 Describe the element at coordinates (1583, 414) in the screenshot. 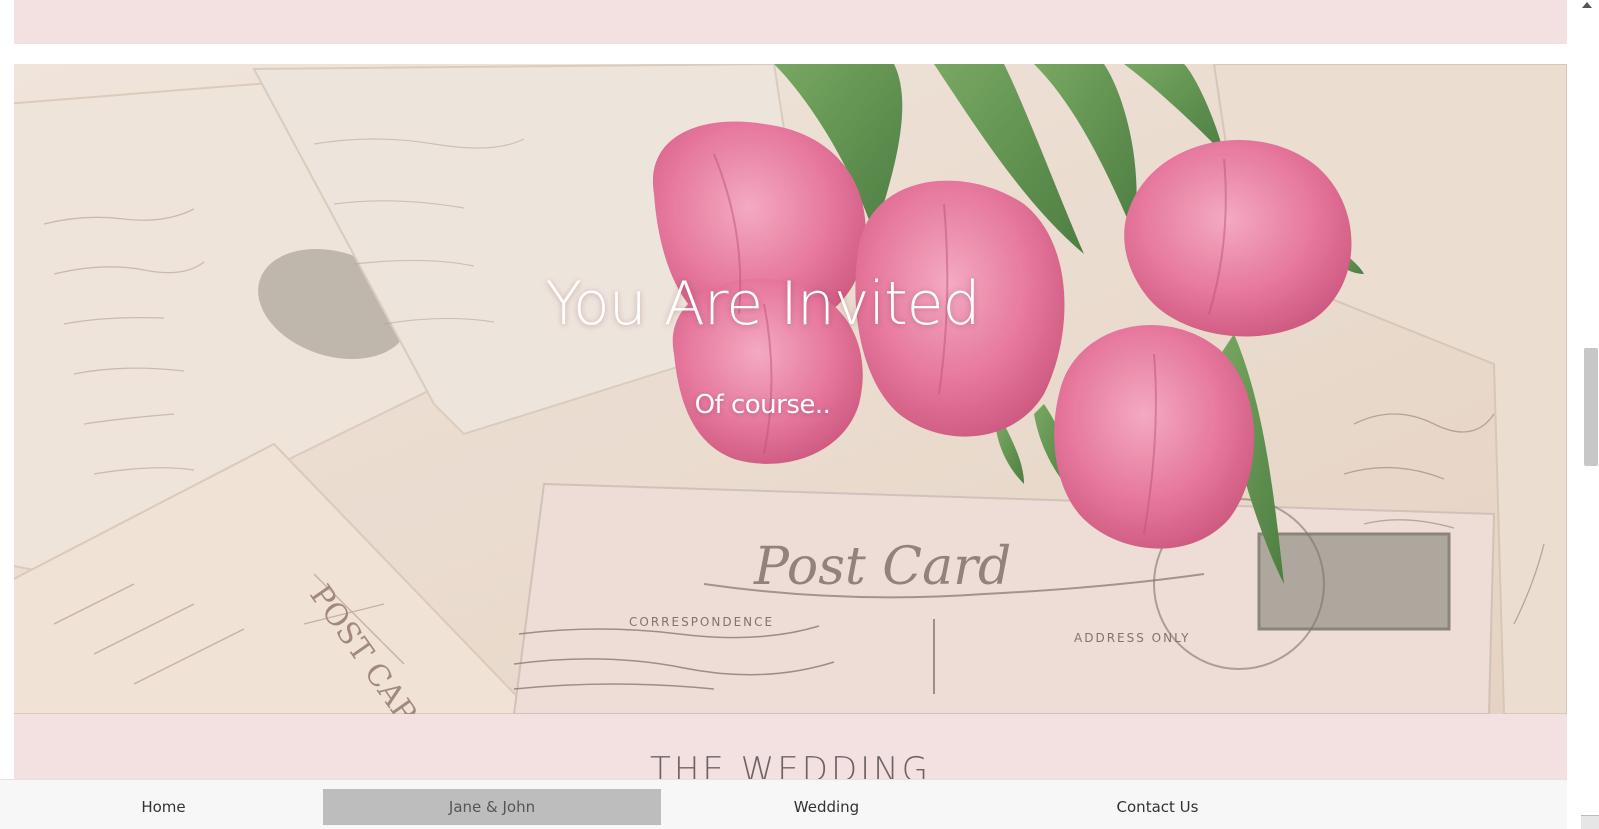

I see `vertical-scrollbar` at that location.